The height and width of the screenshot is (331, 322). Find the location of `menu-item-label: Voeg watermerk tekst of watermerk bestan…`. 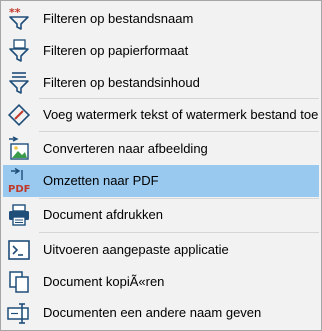

menu-item-label: Voeg watermerk tekst of watermerk bestan… is located at coordinates (181, 114).